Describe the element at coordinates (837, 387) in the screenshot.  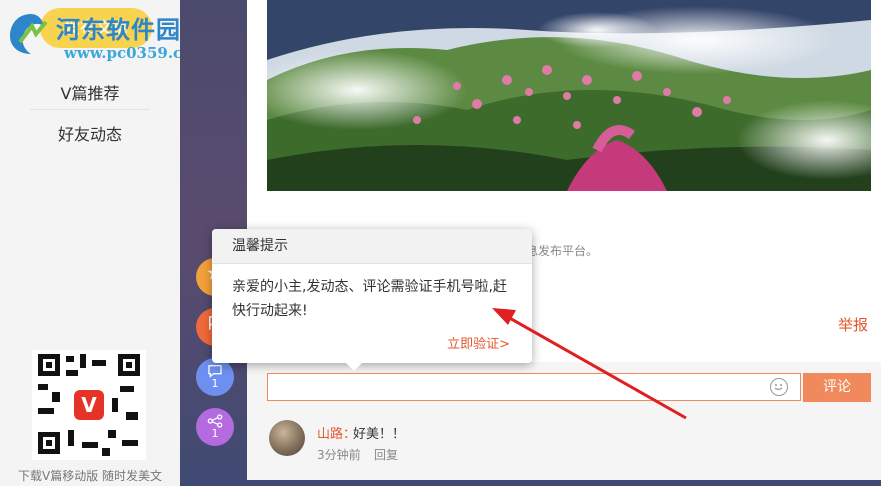
I see `submit-comment-button: 评论` at that location.